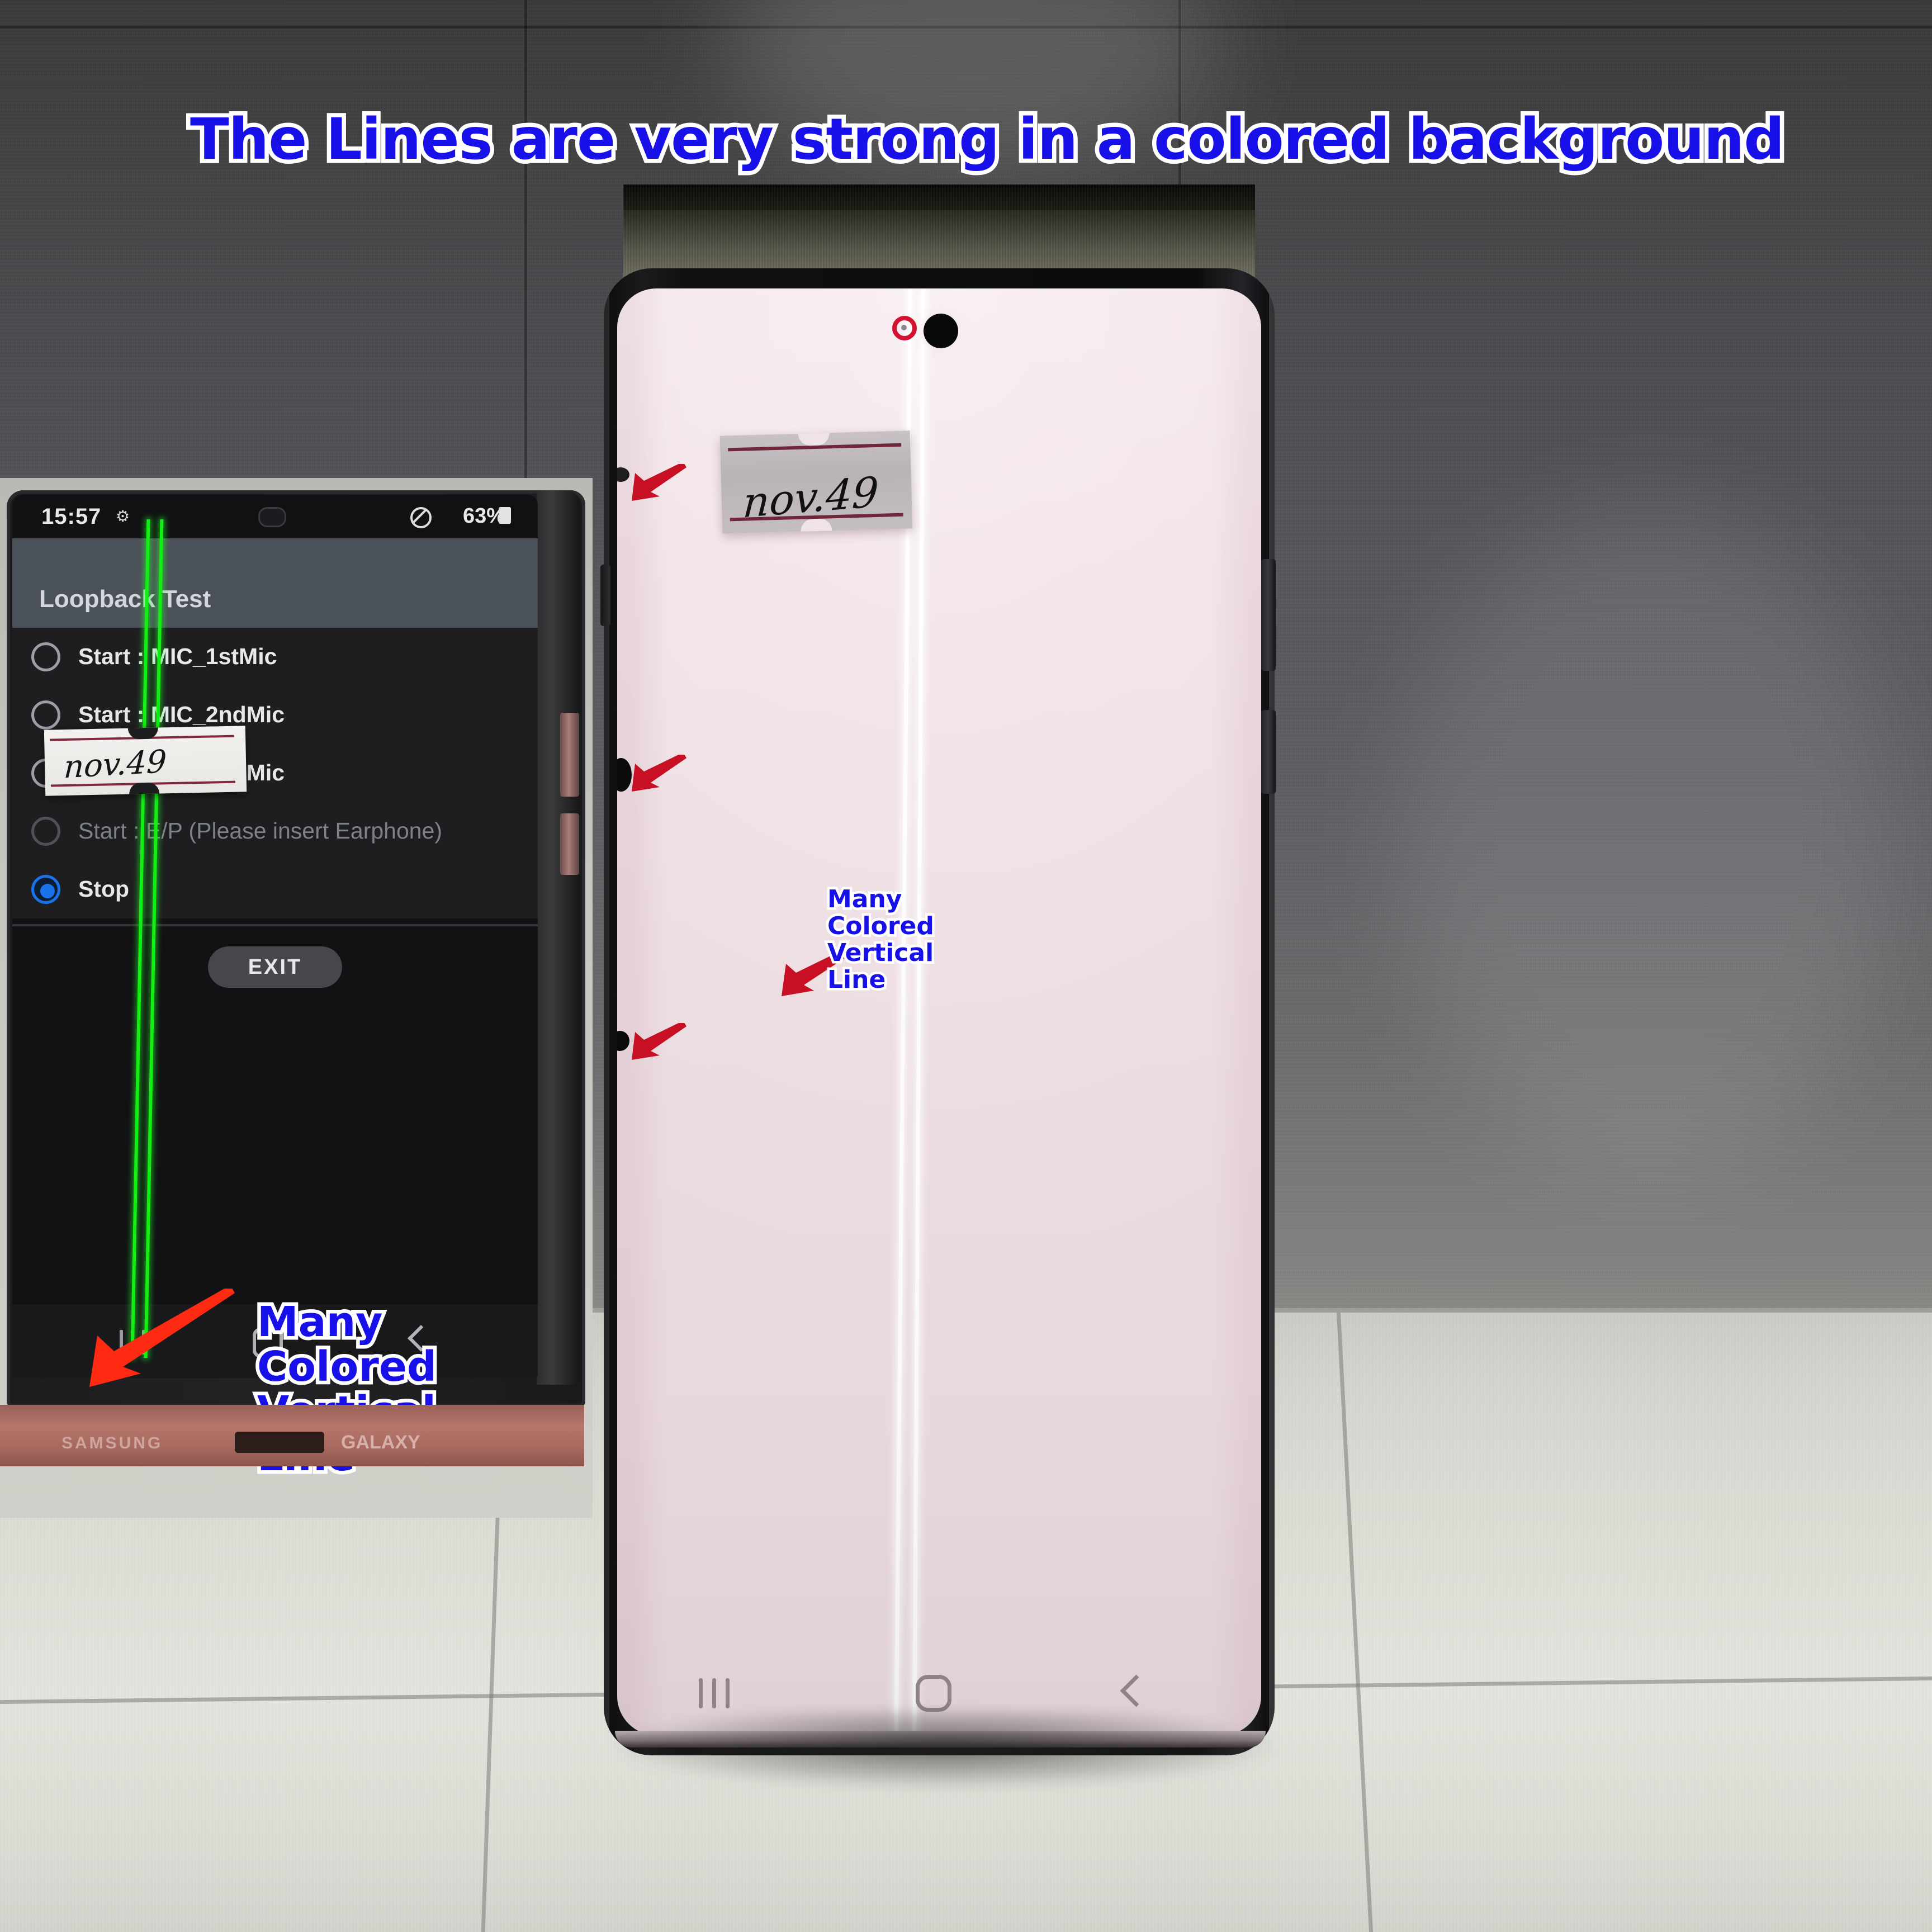  I want to click on battery-icon, so click(505, 515).